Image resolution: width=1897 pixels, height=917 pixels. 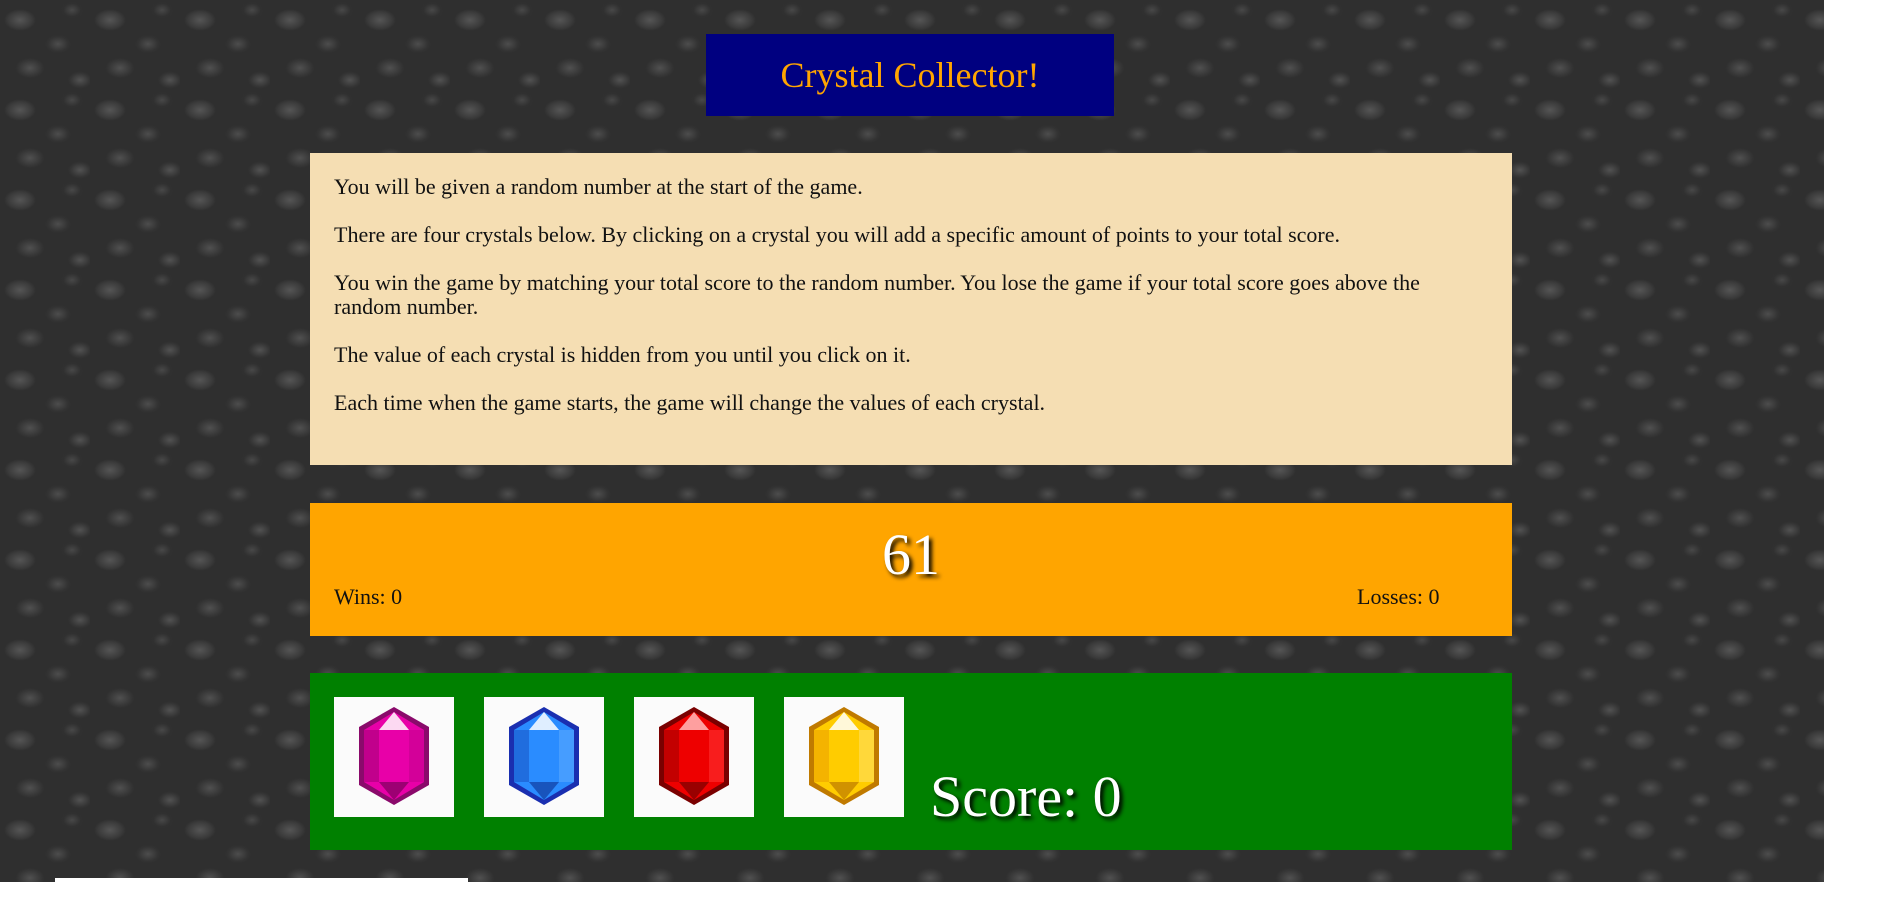 What do you see at coordinates (1398, 596) in the screenshot?
I see `losses-counter: Losses: 0` at bounding box center [1398, 596].